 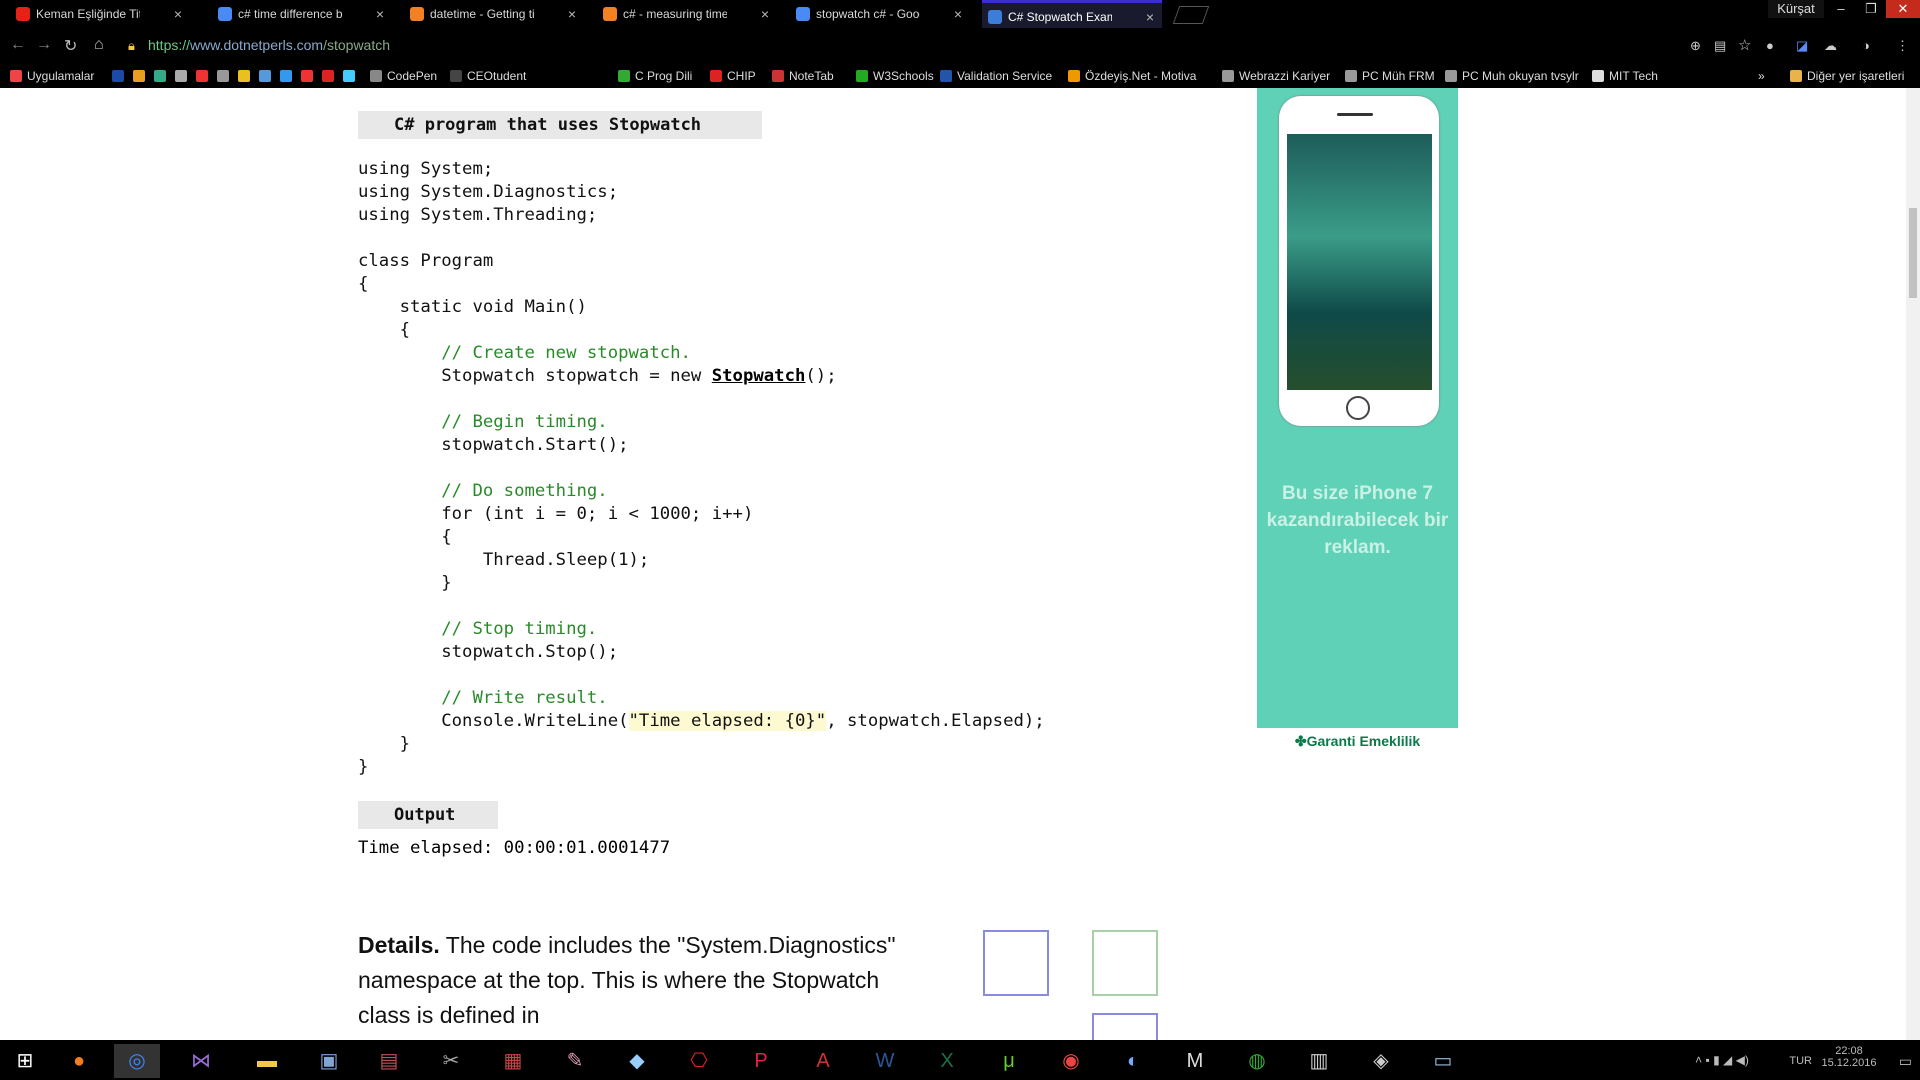 I want to click on bookmarks-overflow-icon: », so click(x=1761, y=76).